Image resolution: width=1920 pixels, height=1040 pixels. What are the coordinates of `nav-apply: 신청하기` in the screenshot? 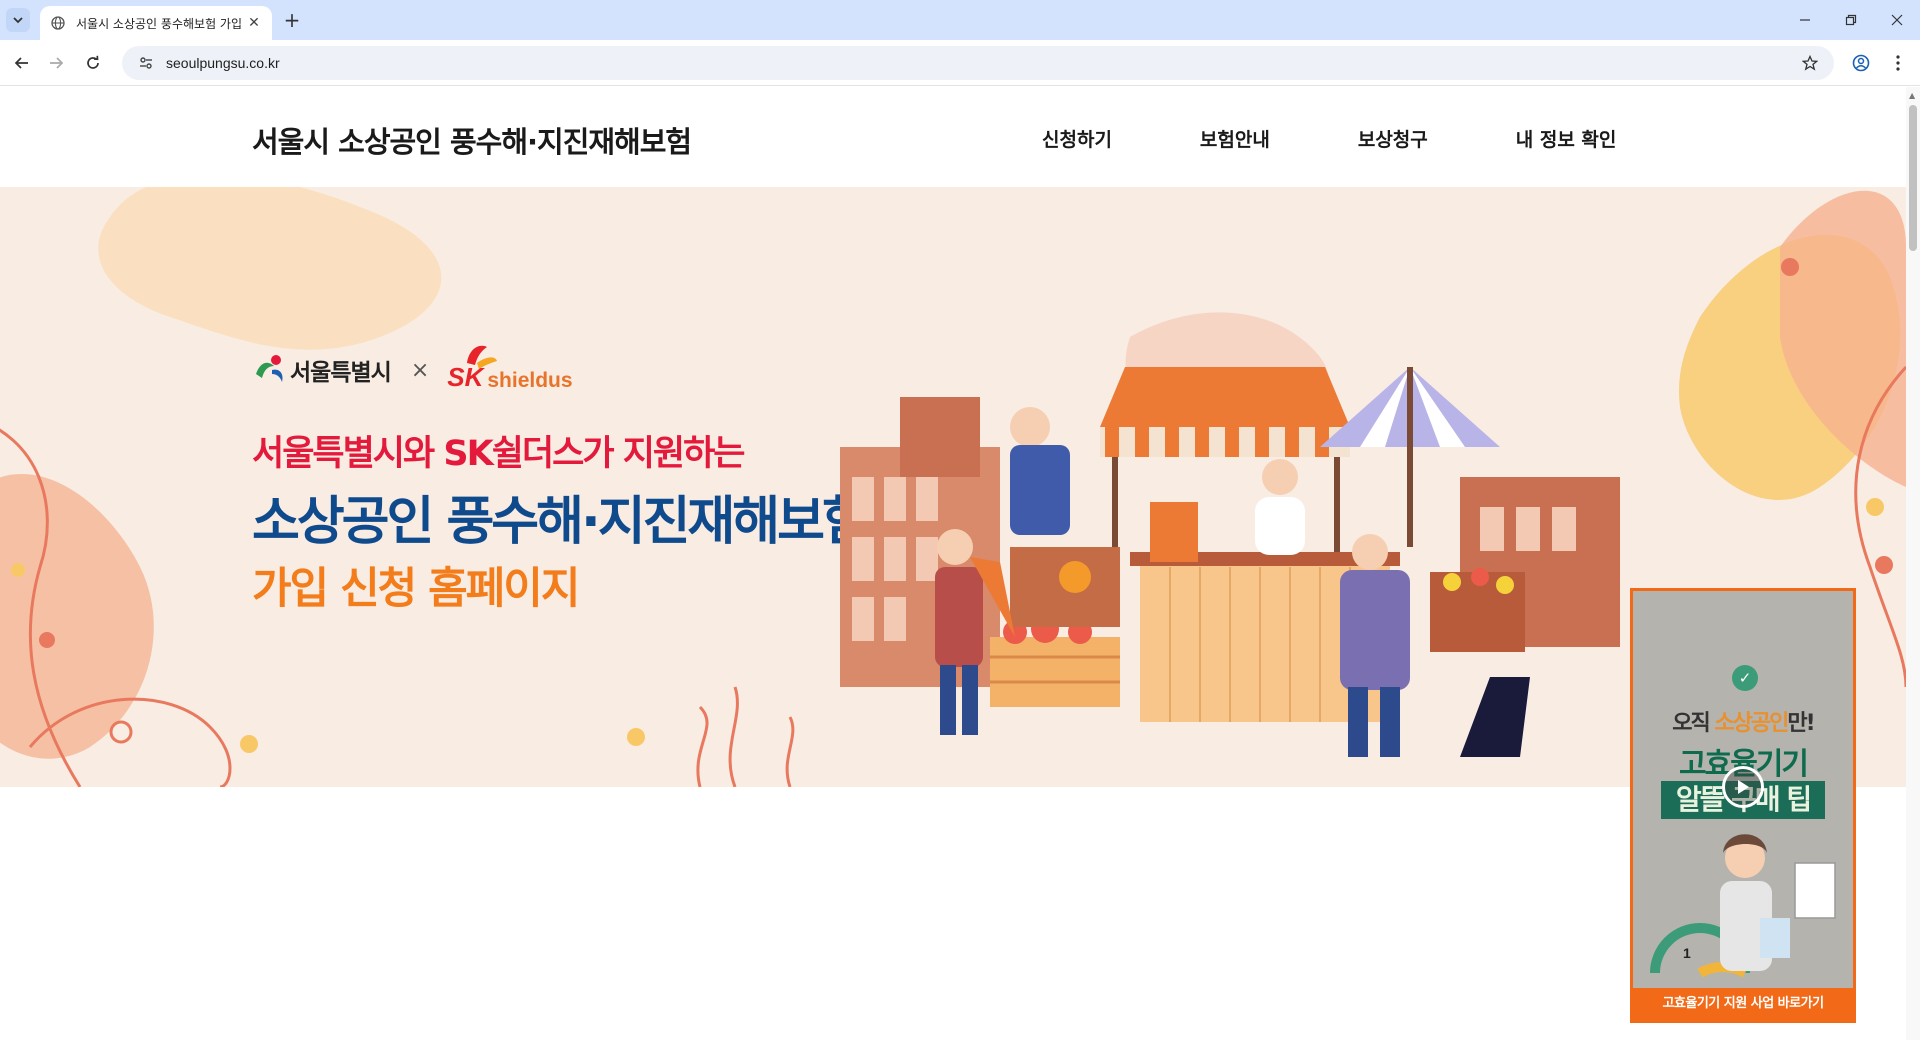 It's located at (1077, 138).